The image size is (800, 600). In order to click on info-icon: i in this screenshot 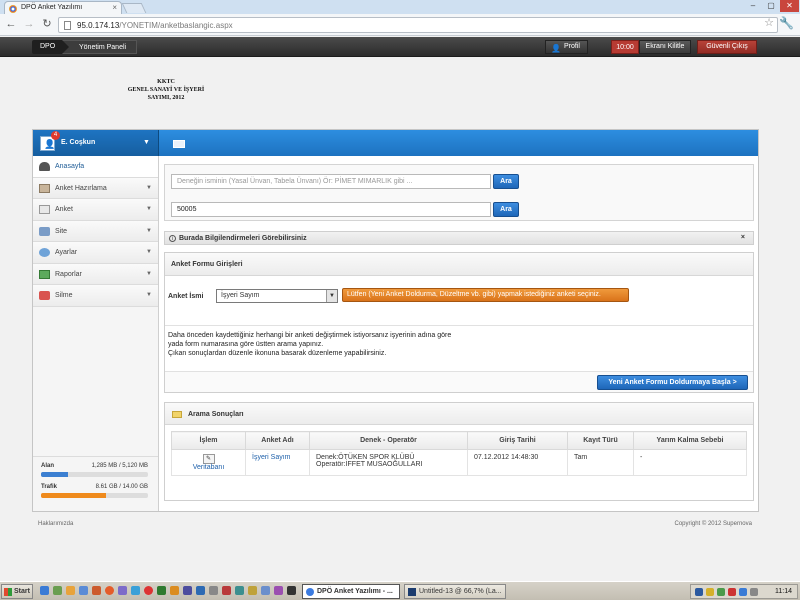, I will do `click(172, 238)`.